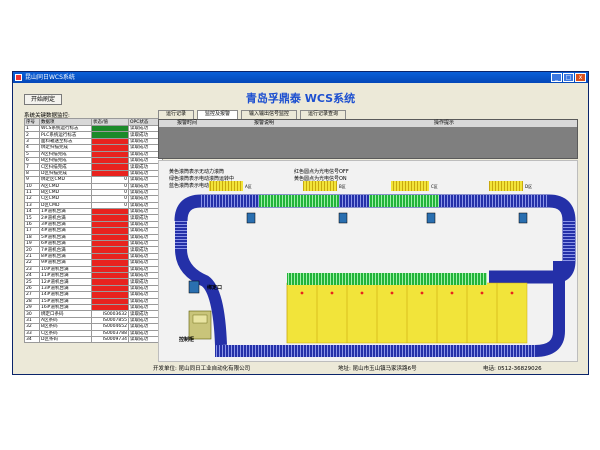 The height and width of the screenshot is (450, 600). Describe the element at coordinates (375, 351) in the screenshot. I see `bottom-conveyor` at that location.